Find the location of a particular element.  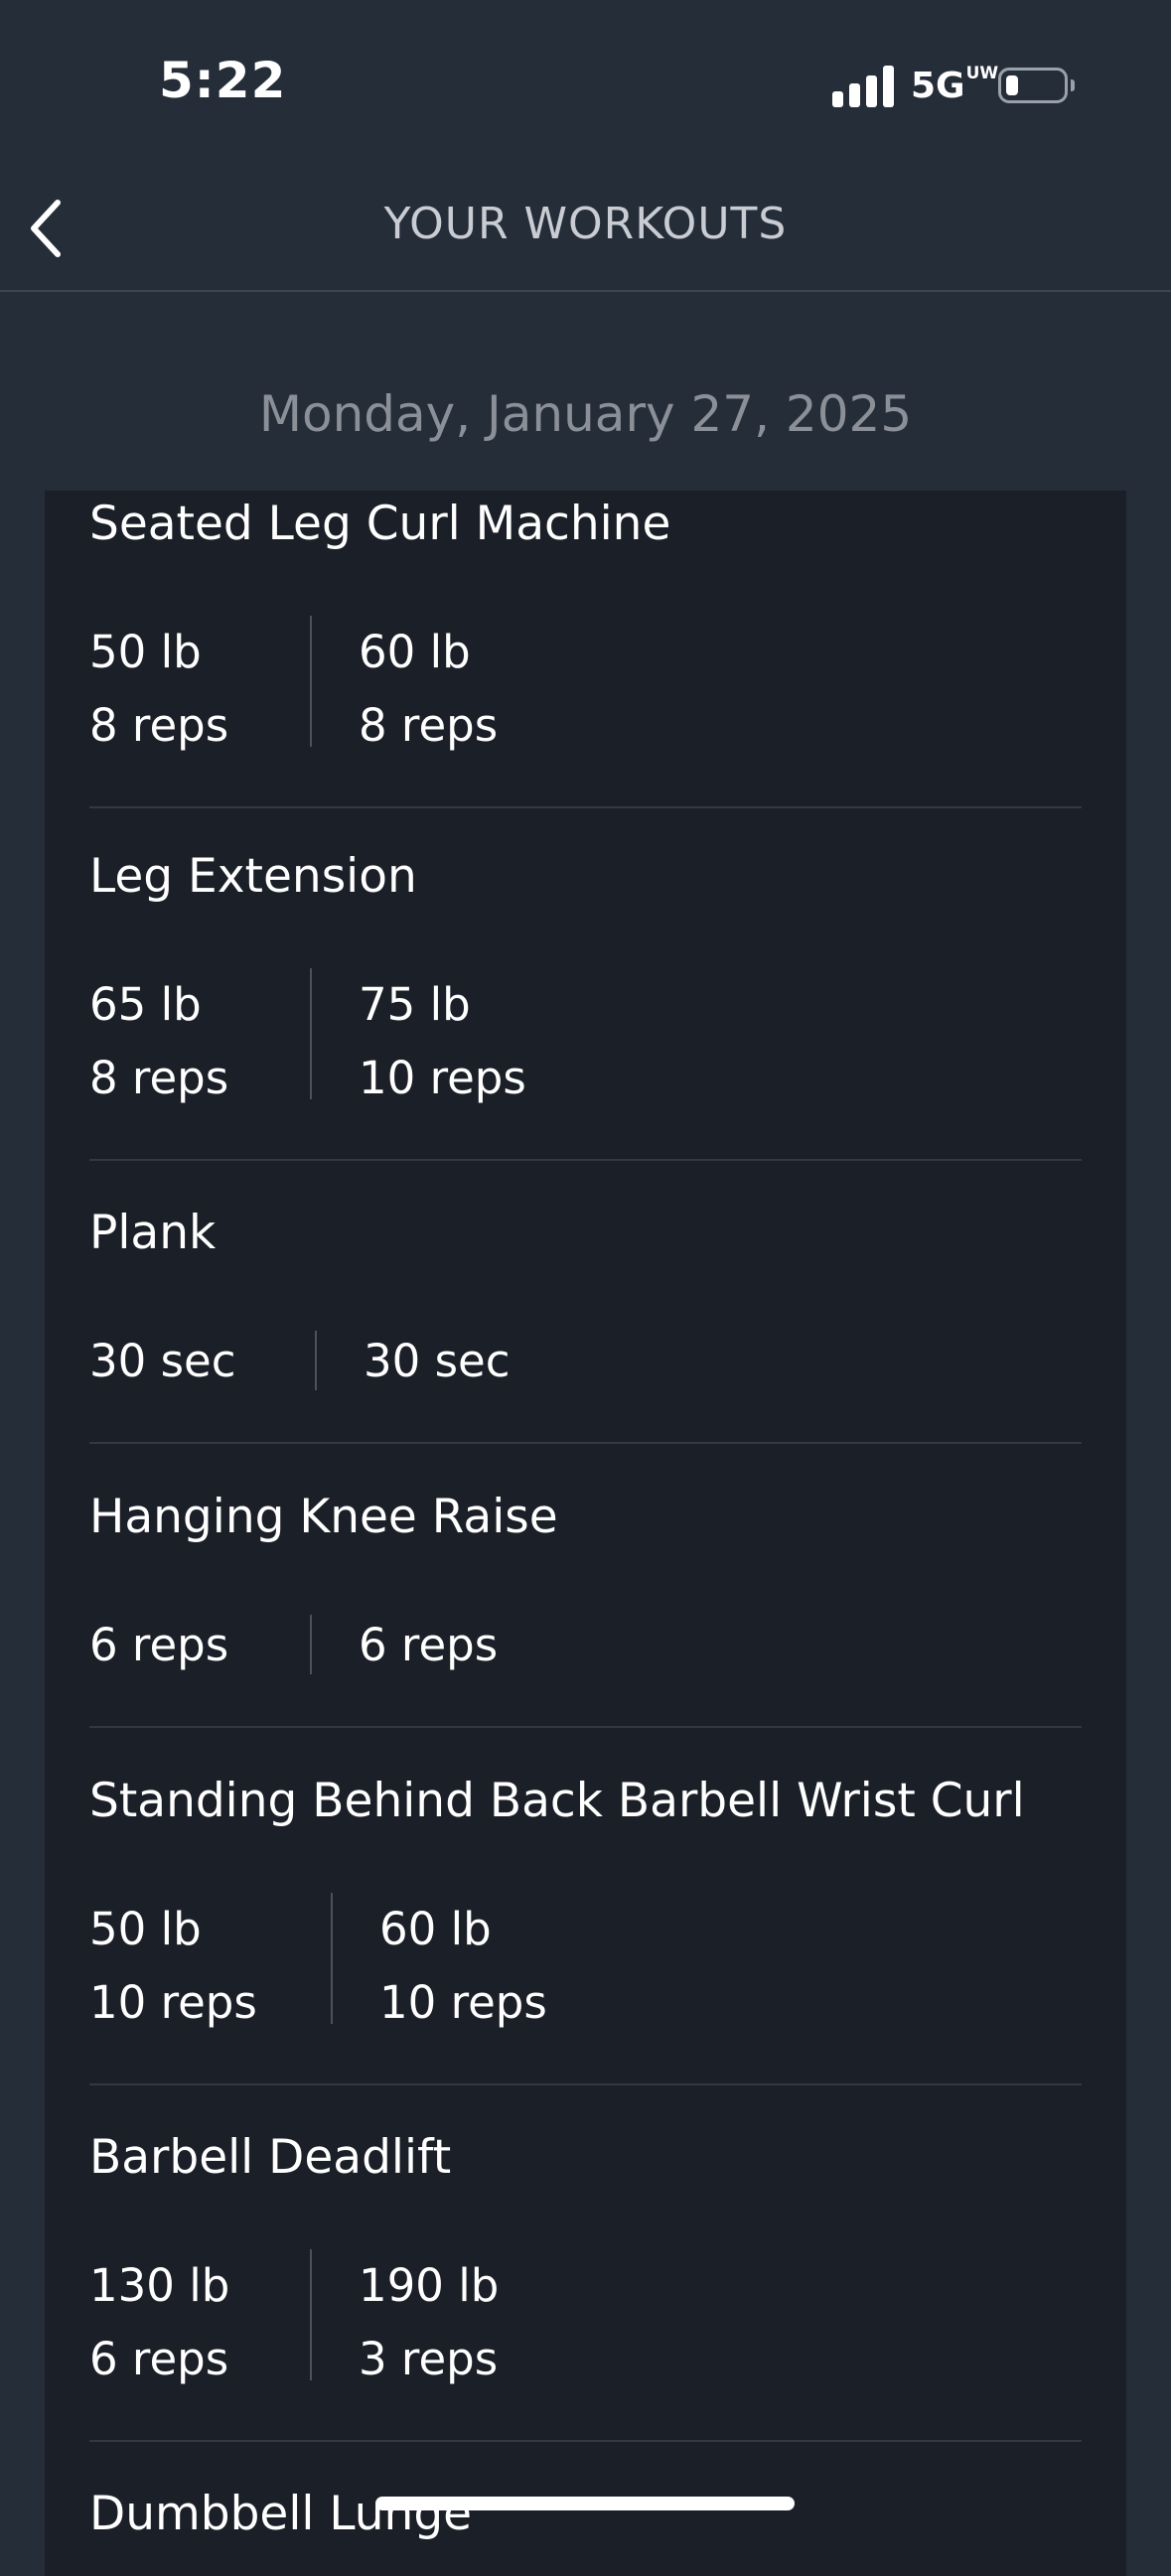

network-suffix: UW is located at coordinates (982, 74).